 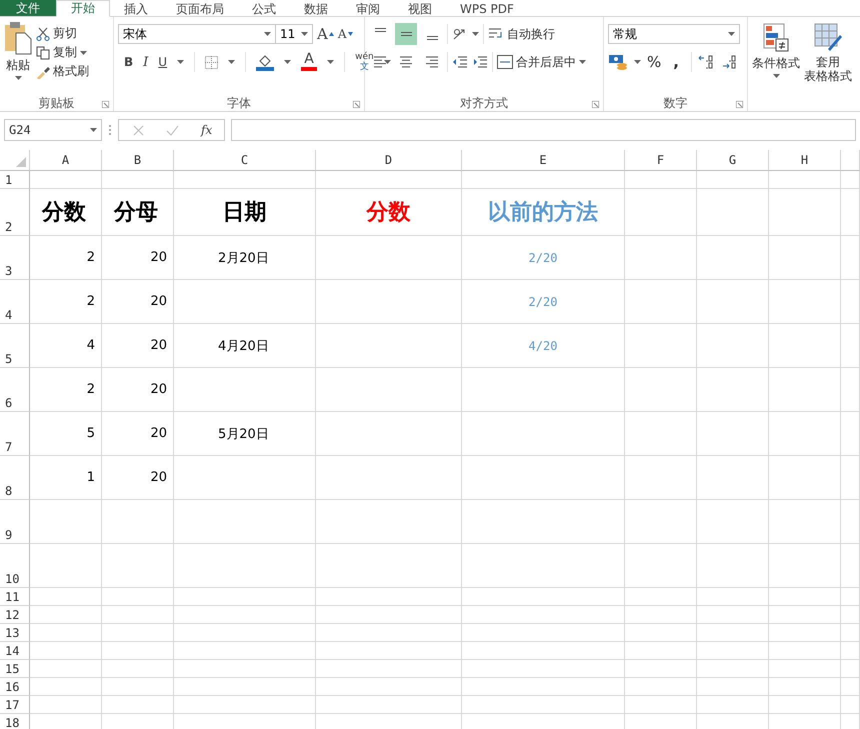 What do you see at coordinates (8, 227) in the screenshot?
I see `row-header: 2` at bounding box center [8, 227].